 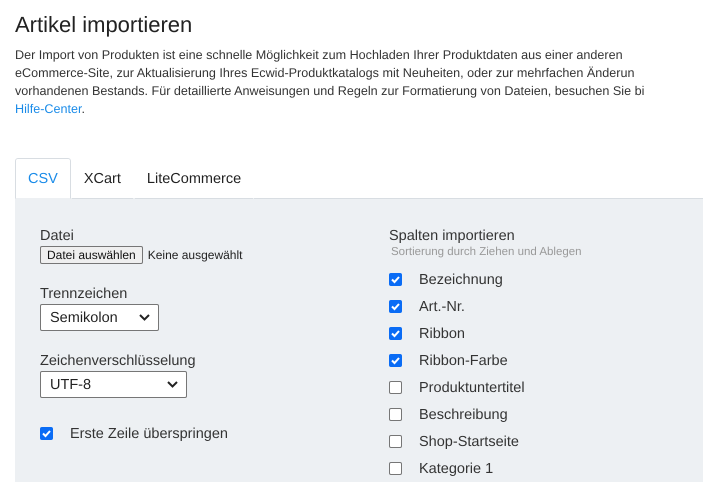 What do you see at coordinates (99, 317) in the screenshot?
I see `separator-select: Semikolon` at bounding box center [99, 317].